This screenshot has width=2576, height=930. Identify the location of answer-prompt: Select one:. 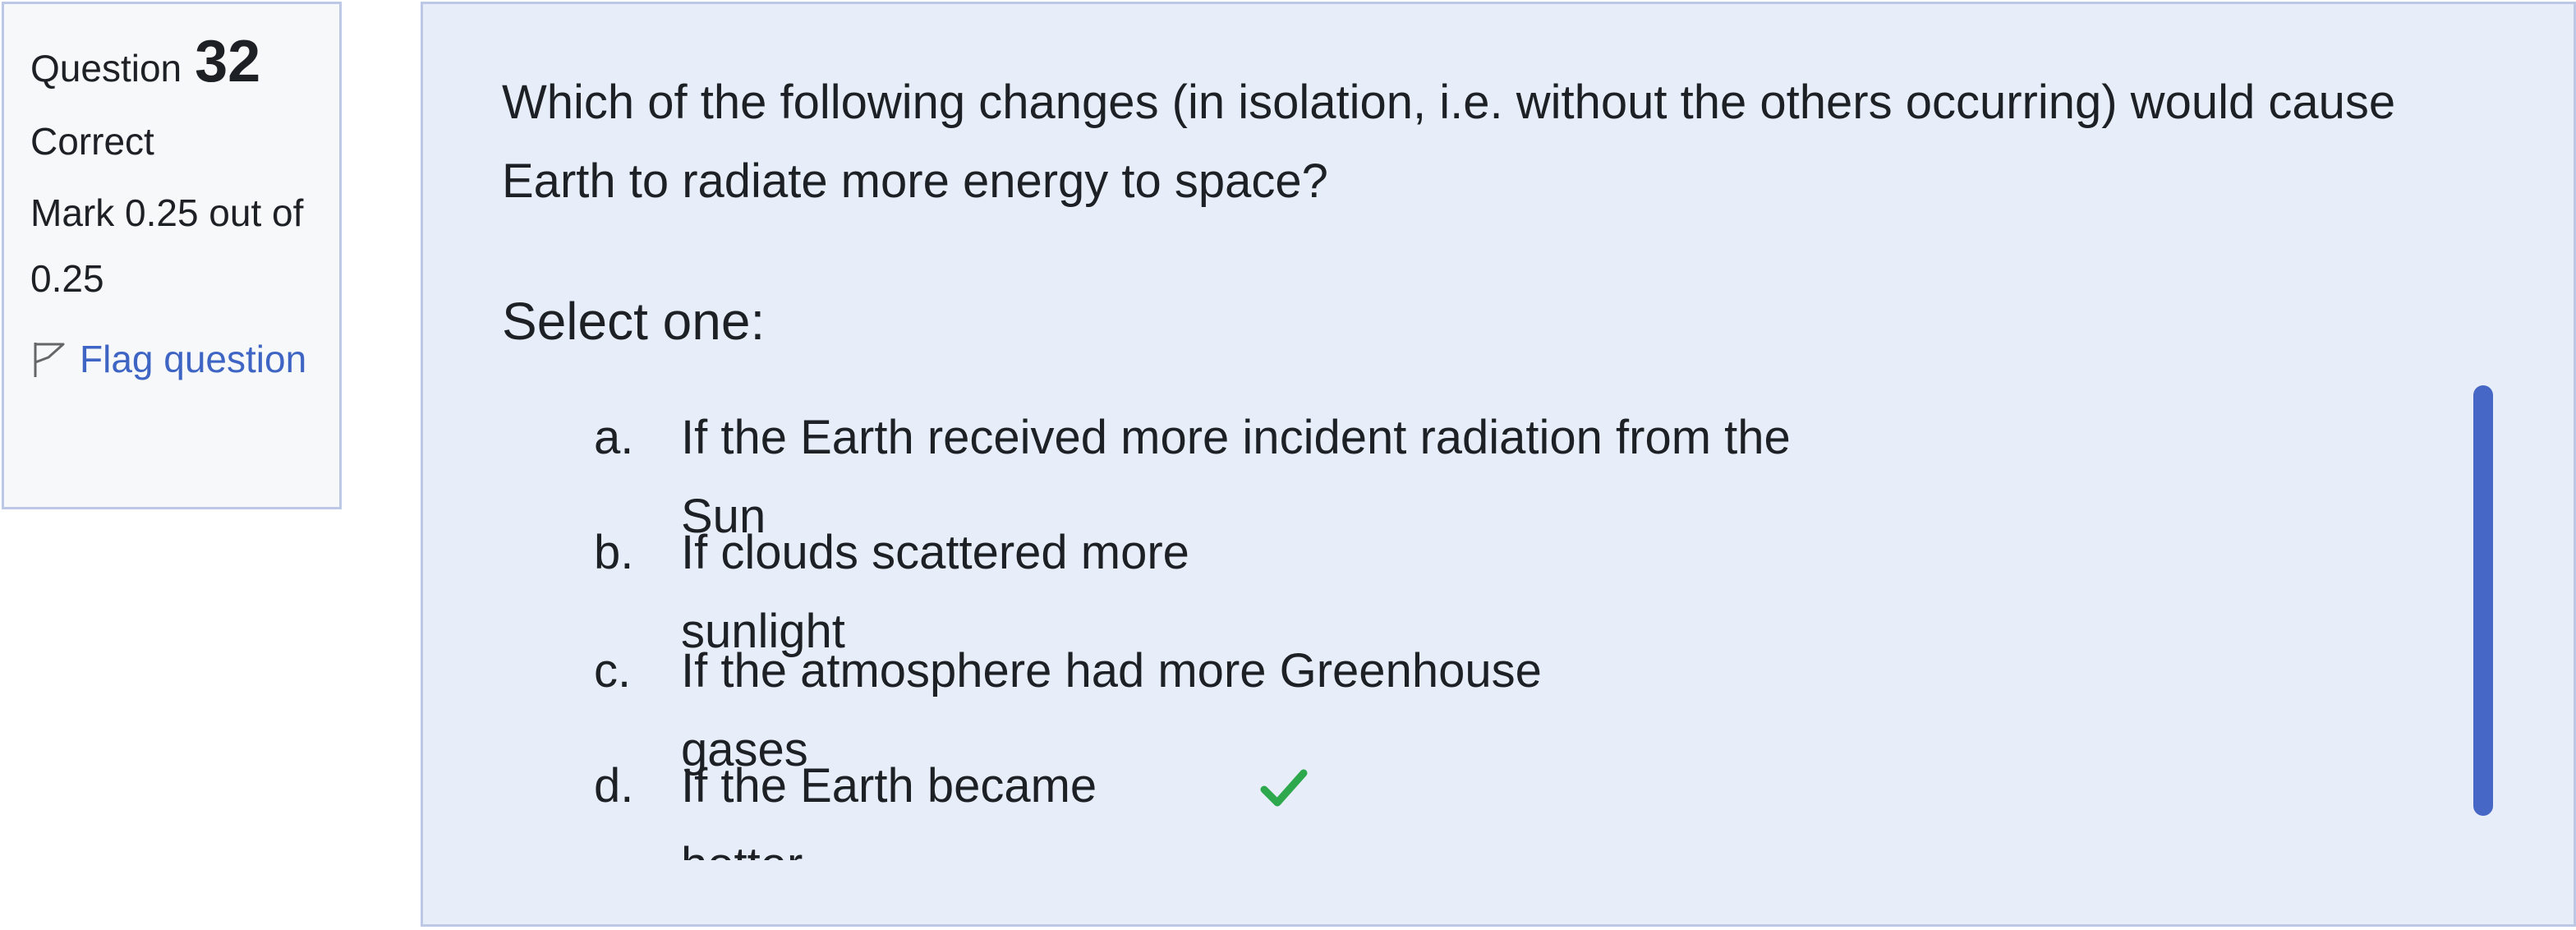
(634, 321).